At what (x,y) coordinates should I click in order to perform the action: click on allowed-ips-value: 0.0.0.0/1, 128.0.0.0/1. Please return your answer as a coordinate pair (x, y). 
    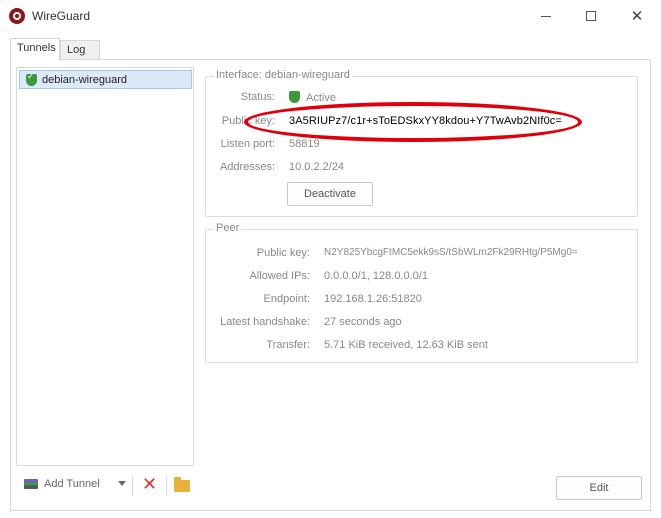
    Looking at the image, I should click on (376, 276).